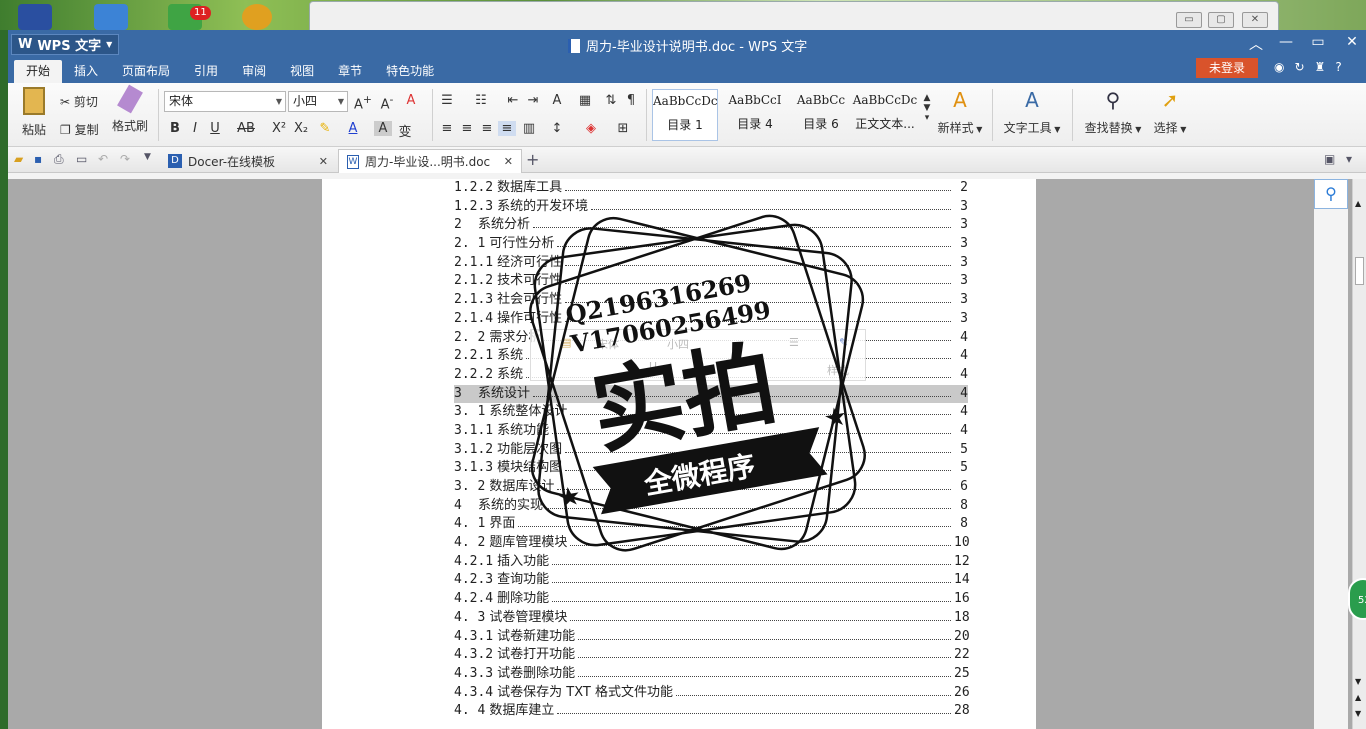  What do you see at coordinates (1338, 67) in the screenshot?
I see `help-icon: ?` at bounding box center [1338, 67].